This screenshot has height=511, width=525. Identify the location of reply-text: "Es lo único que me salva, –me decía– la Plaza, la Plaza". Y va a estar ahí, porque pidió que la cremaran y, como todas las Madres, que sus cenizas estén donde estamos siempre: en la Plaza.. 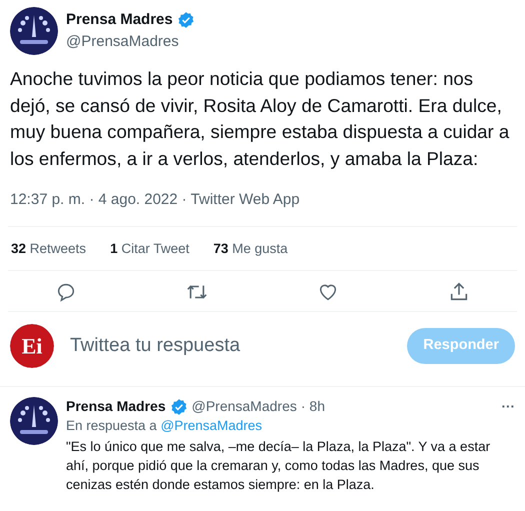
(279, 466).